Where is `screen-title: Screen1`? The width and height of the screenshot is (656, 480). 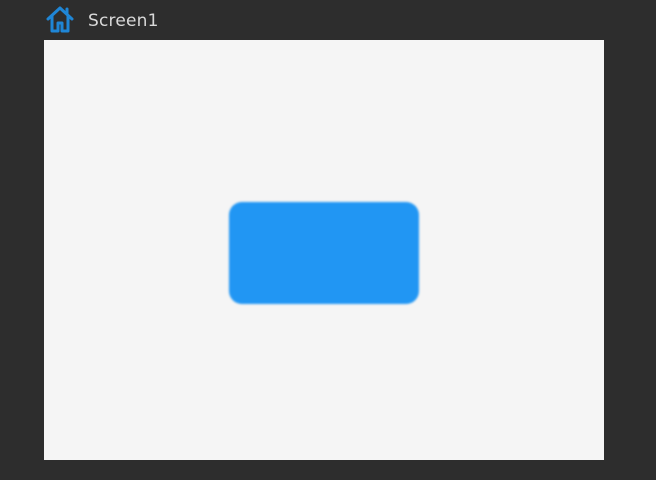 screen-title: Screen1 is located at coordinates (123, 20).